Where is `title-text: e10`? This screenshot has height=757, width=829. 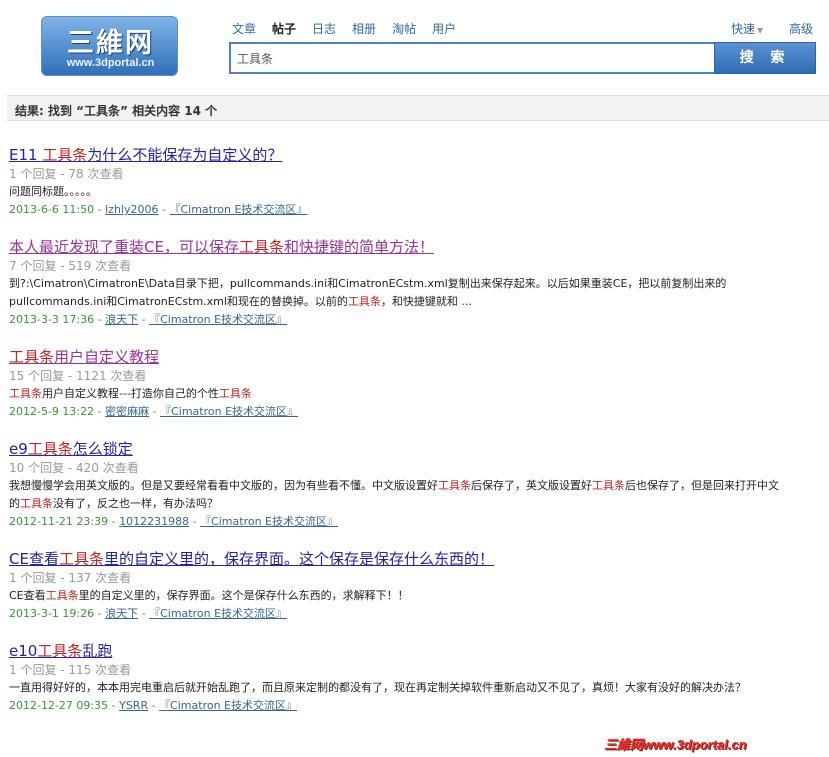 title-text: e10 is located at coordinates (23, 651).